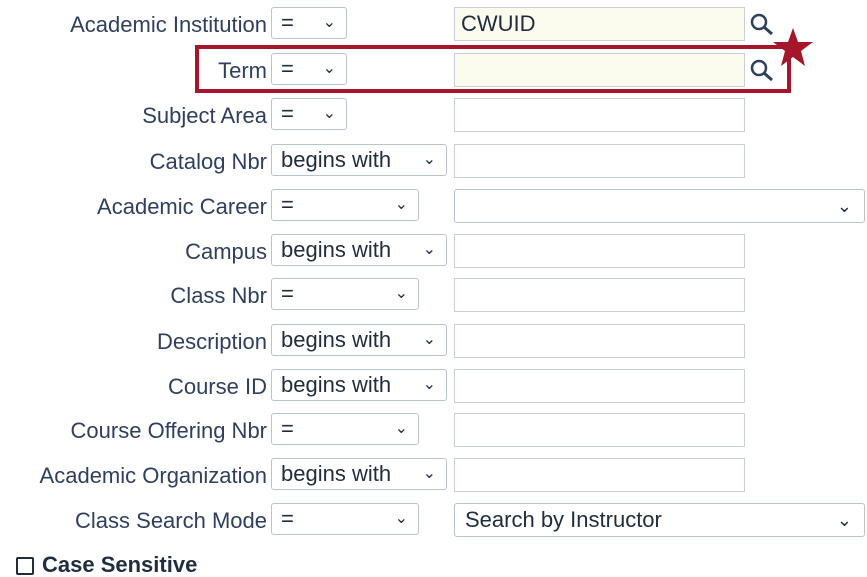  What do you see at coordinates (309, 23) in the screenshot?
I see `academic-institution-operator-select: = ⌄` at bounding box center [309, 23].